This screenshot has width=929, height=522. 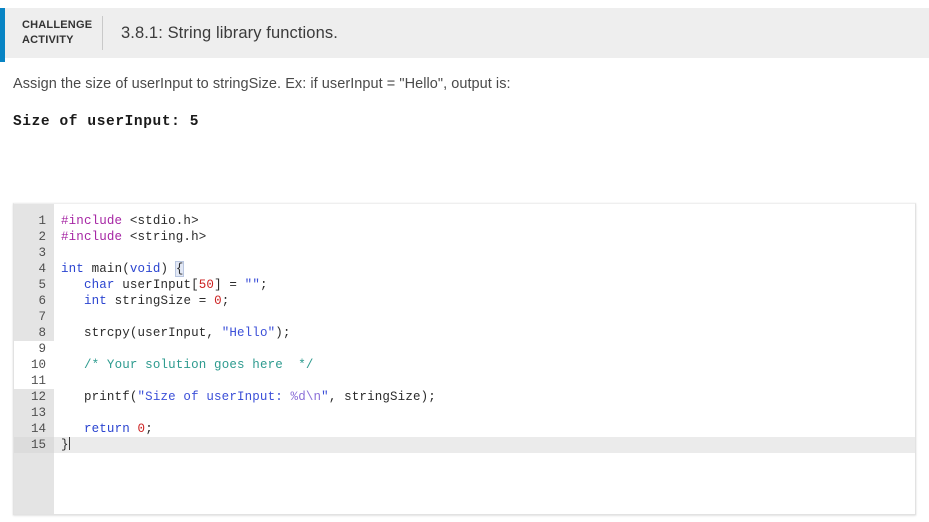 I want to click on sample-output-text: Size of userInput: 5, so click(x=106, y=122).